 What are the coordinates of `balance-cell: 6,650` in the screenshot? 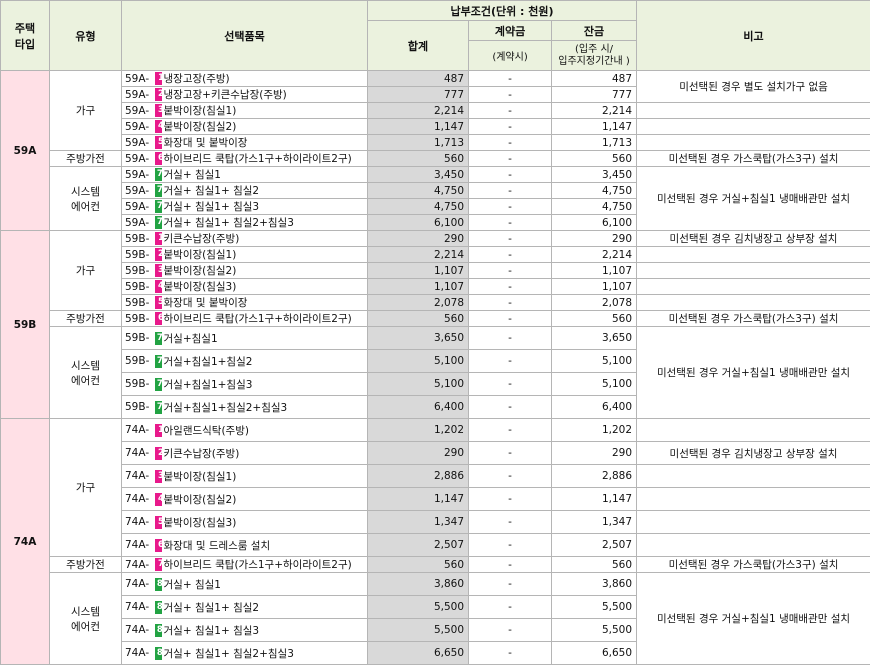 It's located at (594, 653).